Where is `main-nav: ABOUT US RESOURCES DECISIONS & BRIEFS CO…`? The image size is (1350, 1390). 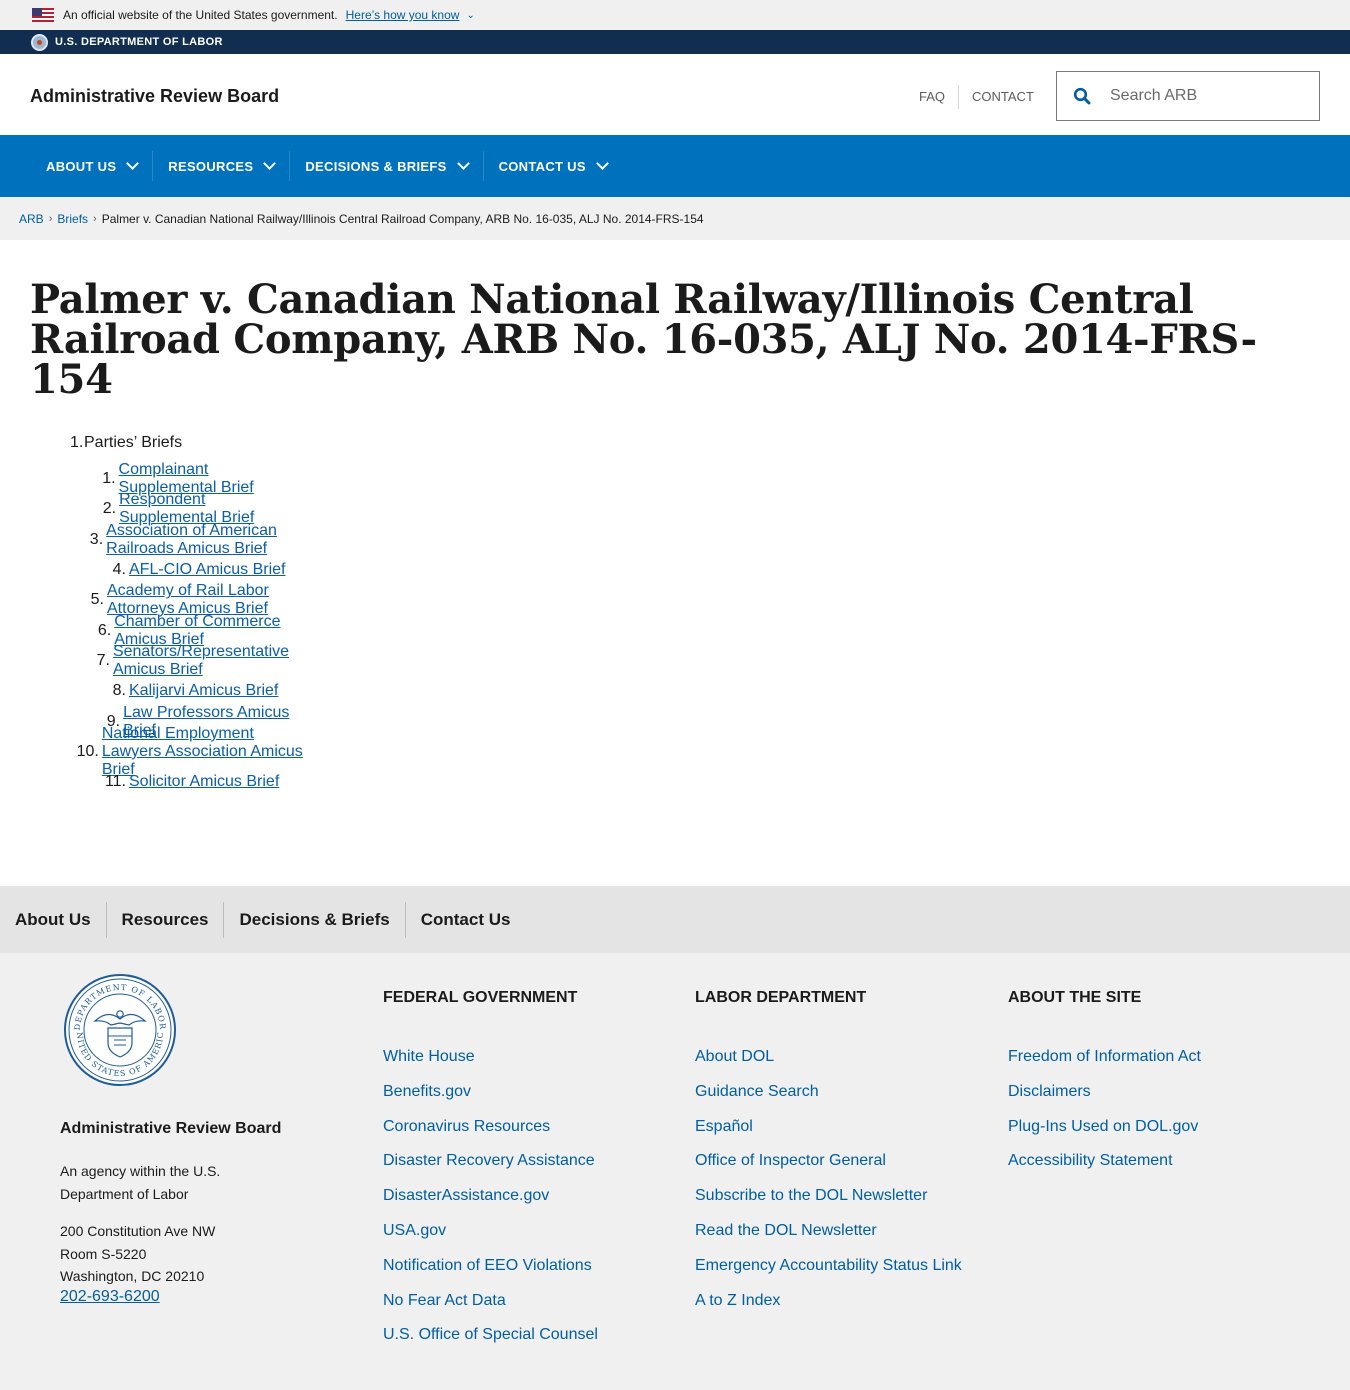
main-nav: ABOUT US RESOURCES DECISIONS & BRIEFS CO… is located at coordinates (675, 166).